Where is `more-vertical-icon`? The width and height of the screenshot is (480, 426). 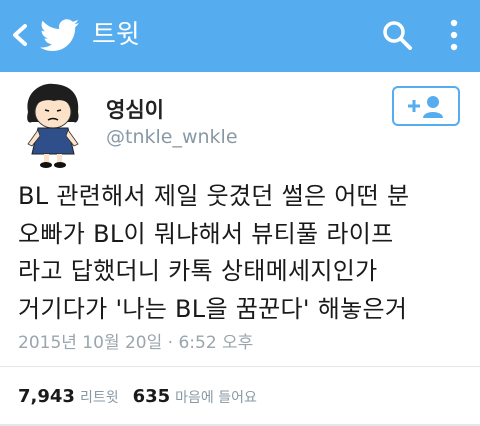 more-vertical-icon is located at coordinates (454, 35).